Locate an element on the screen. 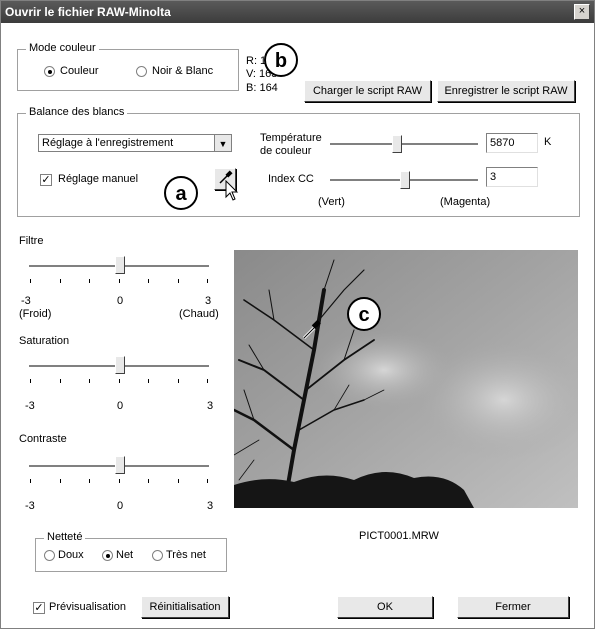 The width and height of the screenshot is (595, 629). filtre-max: 3 is located at coordinates (208, 301).